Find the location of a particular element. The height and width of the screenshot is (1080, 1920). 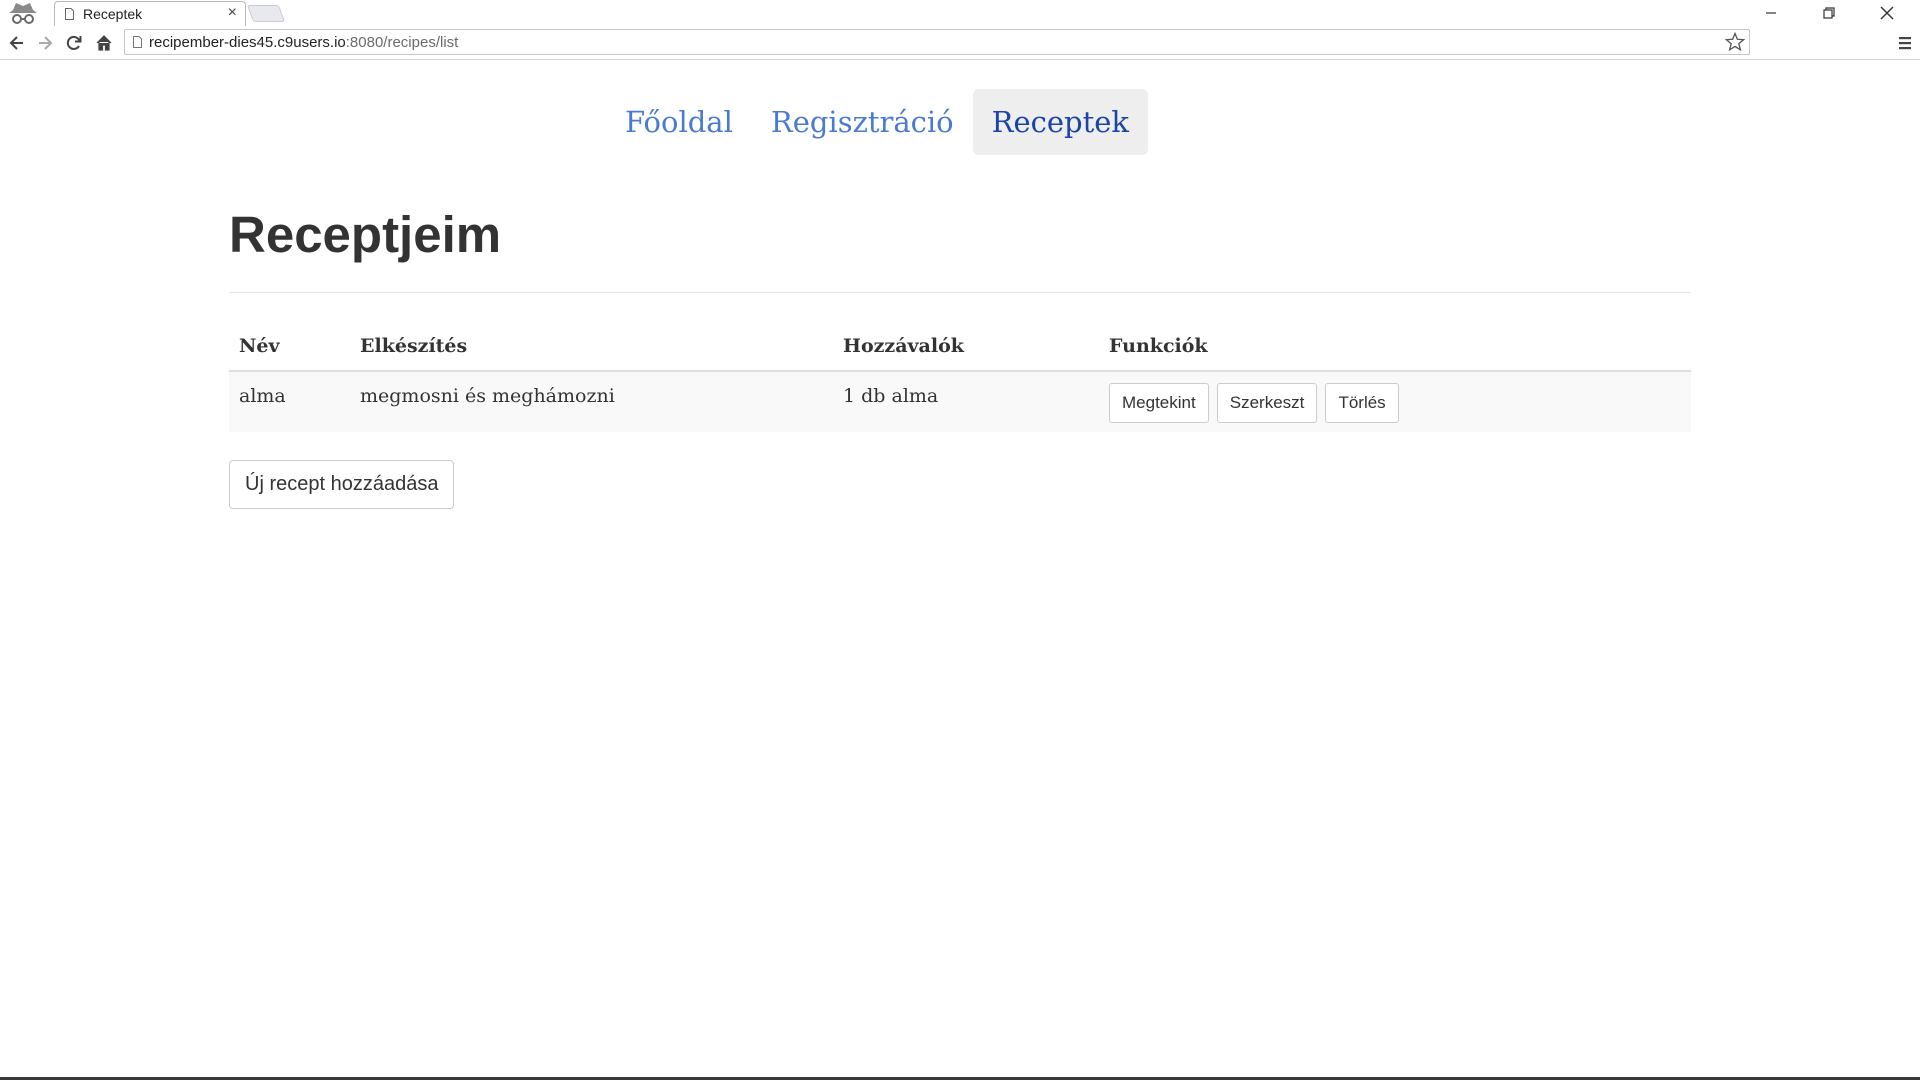

add-recipe-button: Új recept hozzáadása is located at coordinates (342, 484).